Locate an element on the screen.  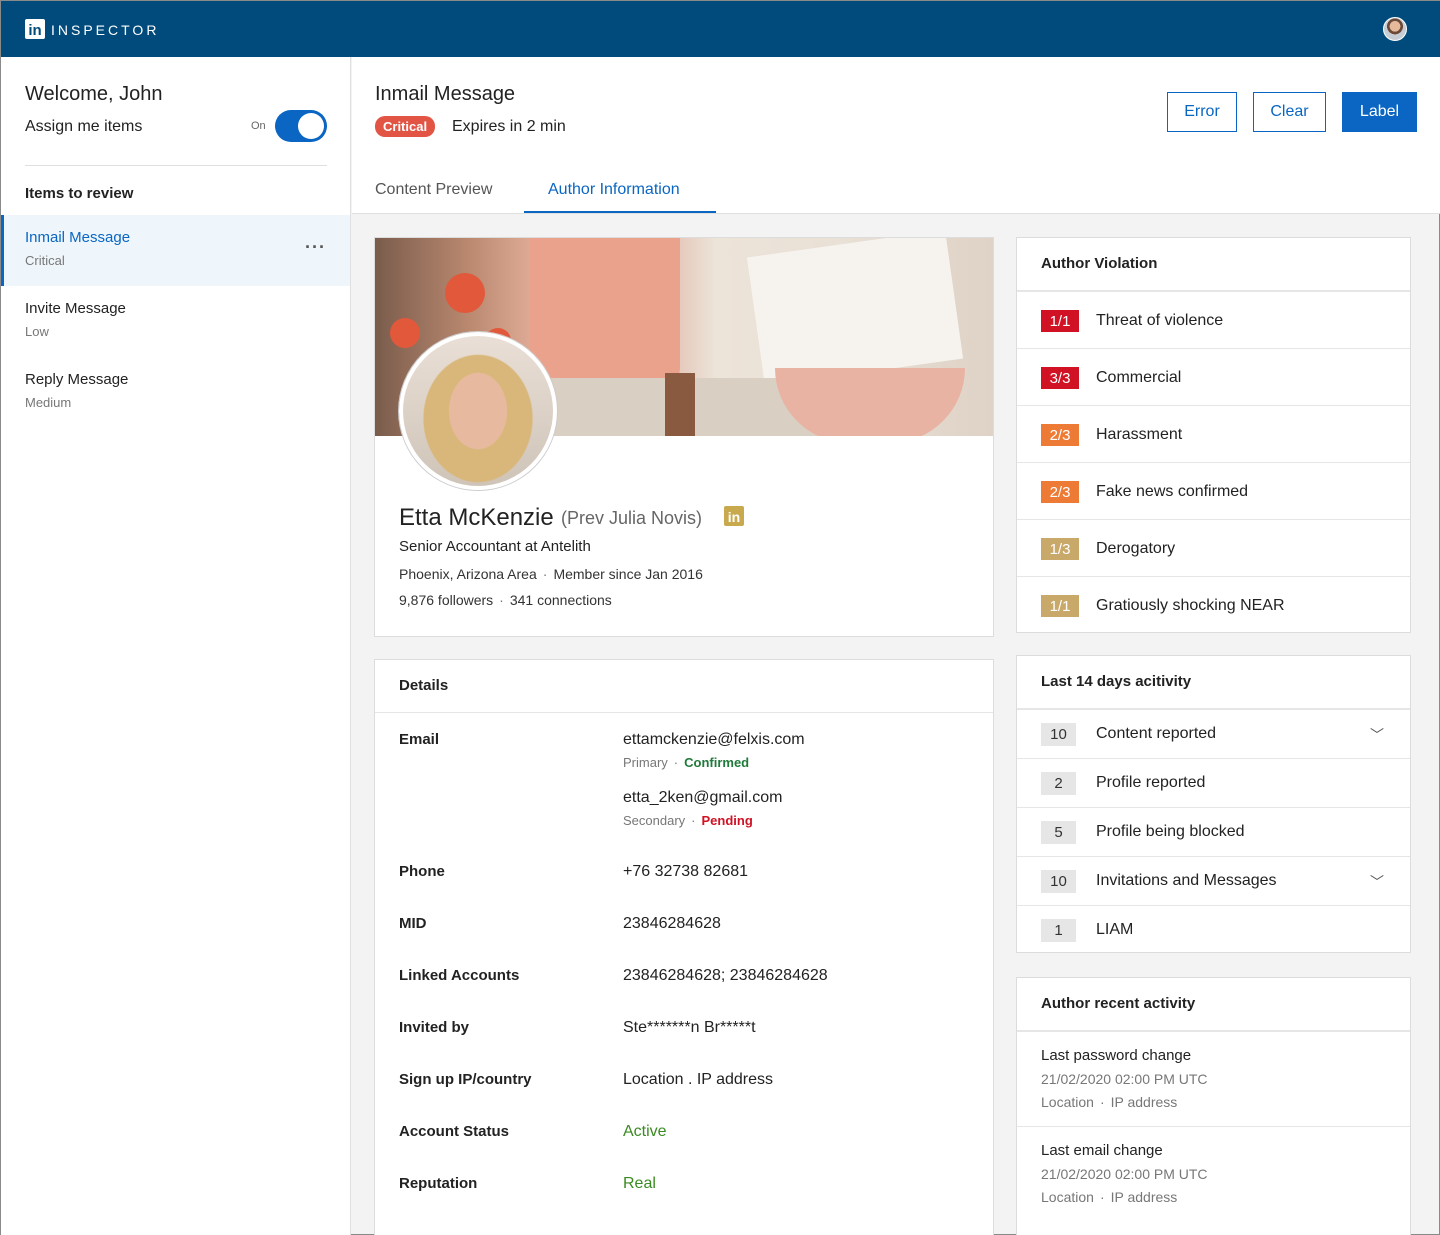
profile-headline: Senior Accountant at Antelith is located at coordinates (495, 546).